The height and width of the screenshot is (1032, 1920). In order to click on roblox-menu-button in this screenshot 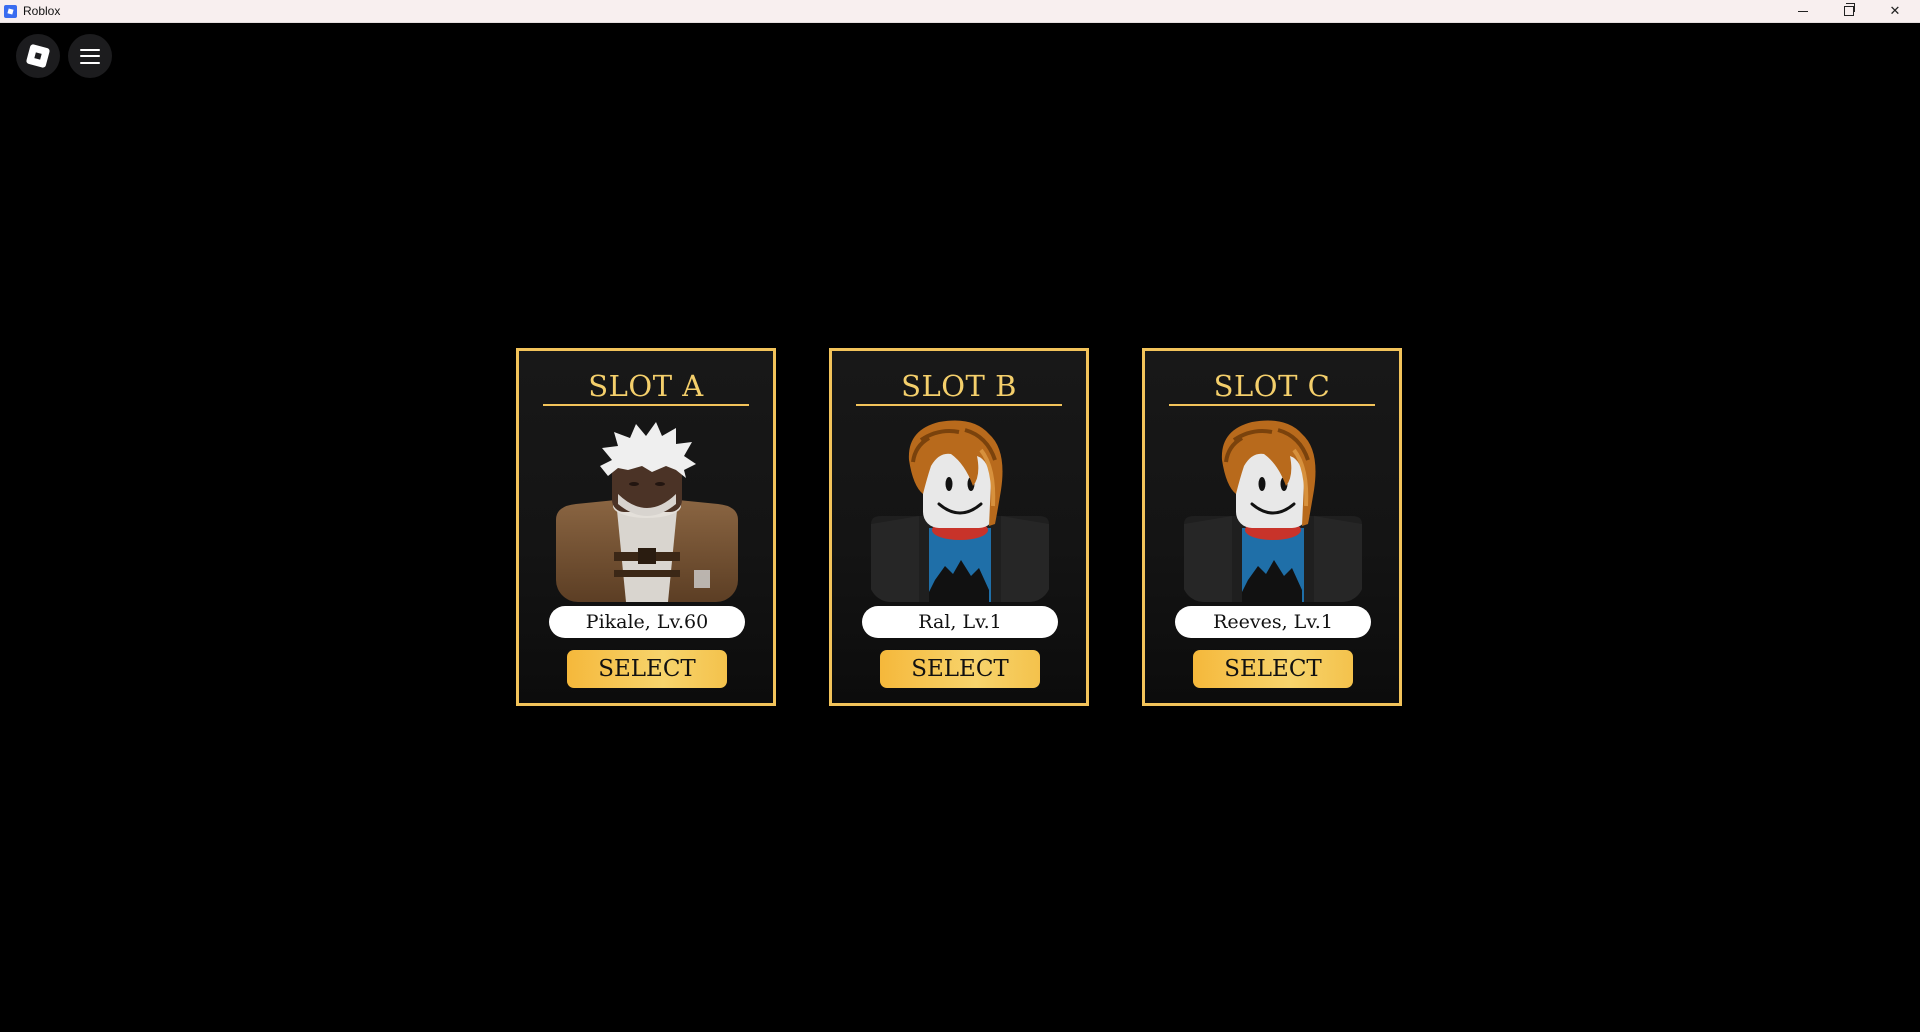, I will do `click(38, 56)`.